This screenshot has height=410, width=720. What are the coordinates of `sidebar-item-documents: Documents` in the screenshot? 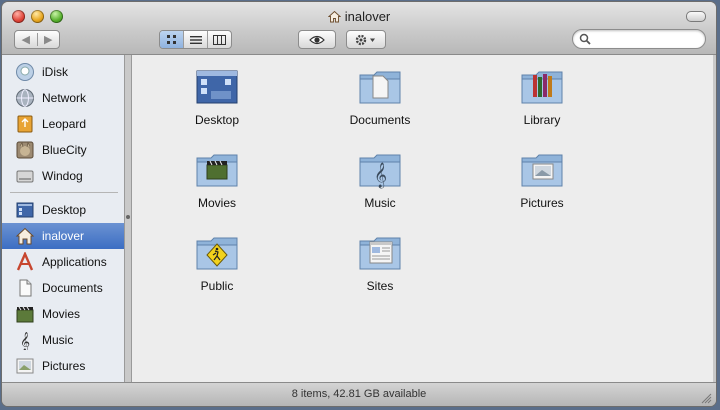 It's located at (63, 288).